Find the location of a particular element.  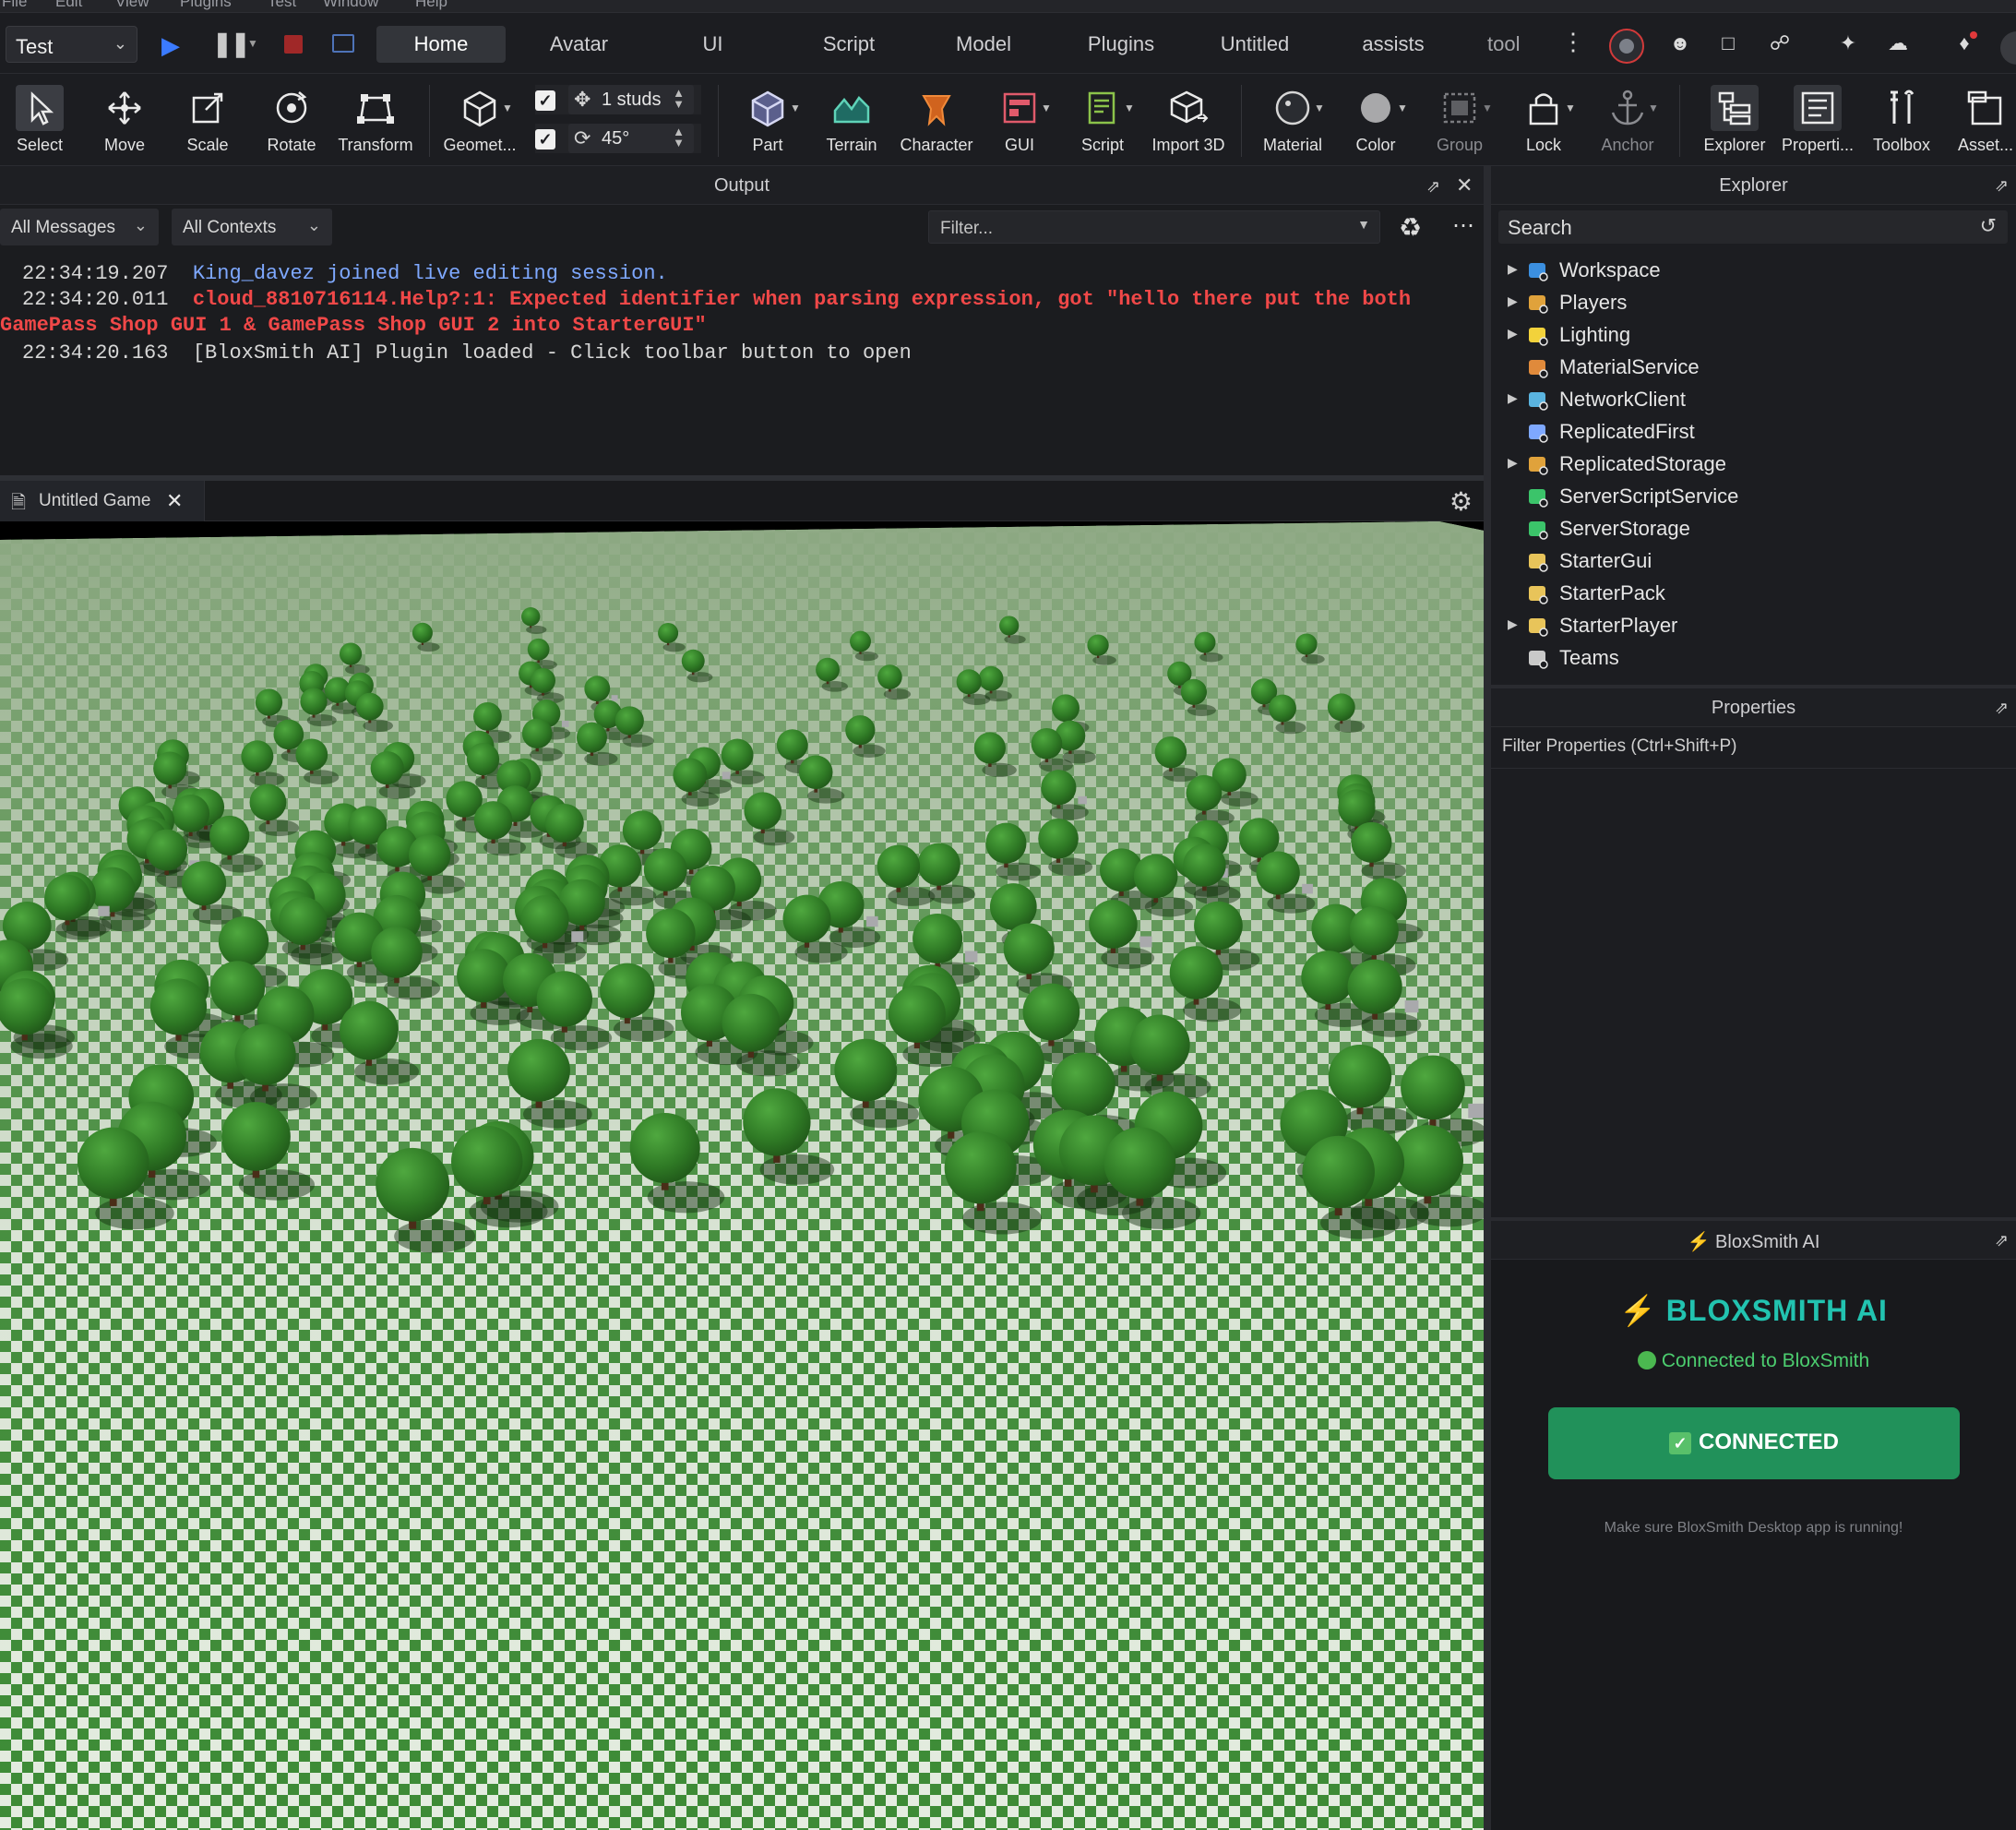

play-icon: ▶ is located at coordinates (170, 46).